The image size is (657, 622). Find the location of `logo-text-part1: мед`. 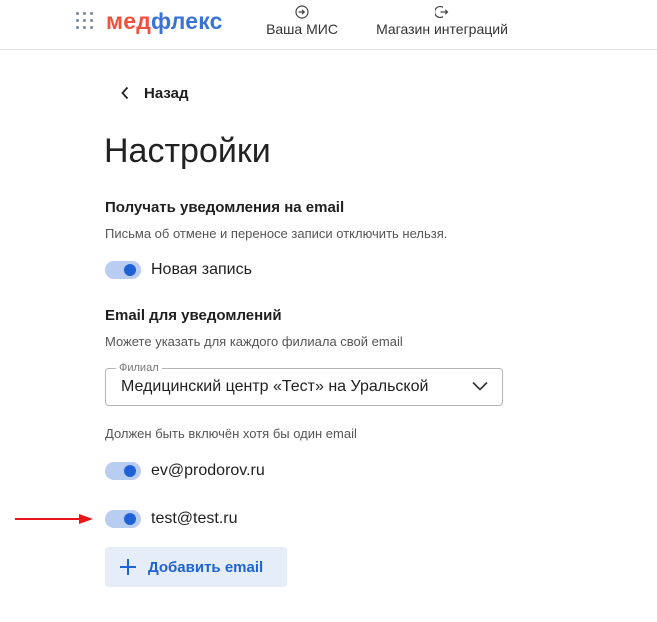

logo-text-part1: мед is located at coordinates (129, 21).